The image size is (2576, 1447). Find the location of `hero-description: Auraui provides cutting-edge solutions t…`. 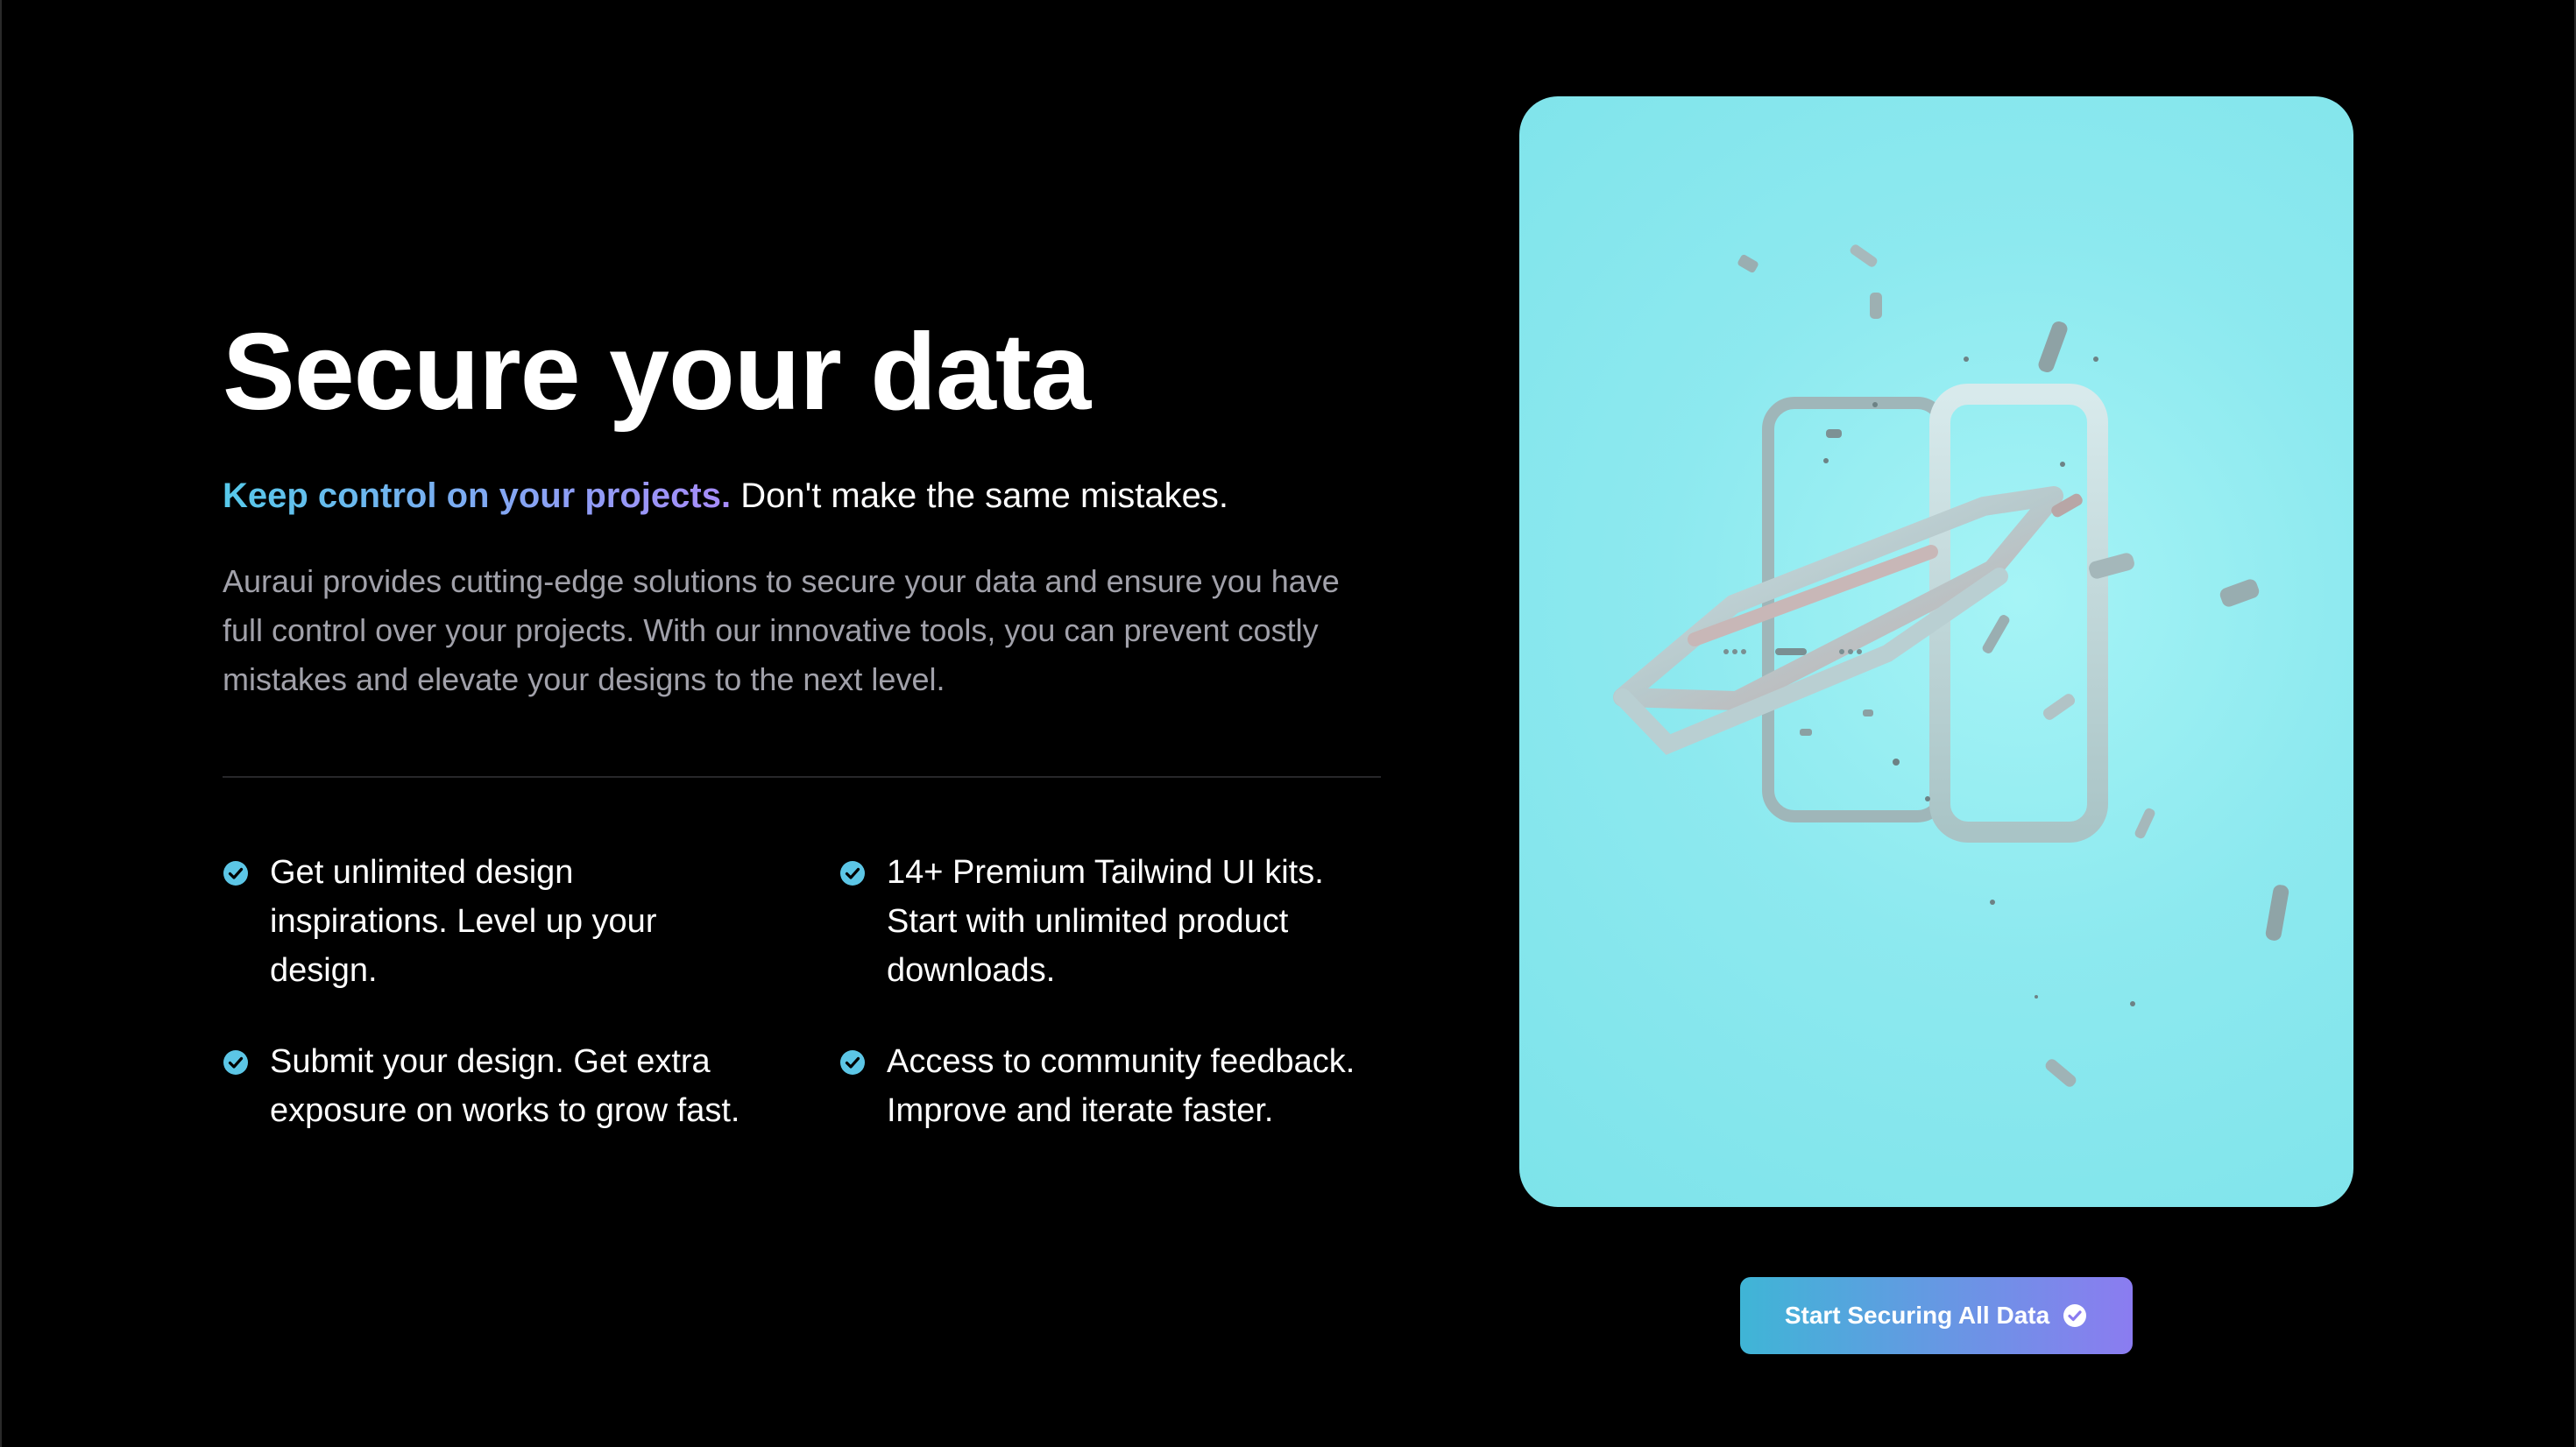

hero-description: Auraui provides cutting-edge solutions t… is located at coordinates (781, 630).